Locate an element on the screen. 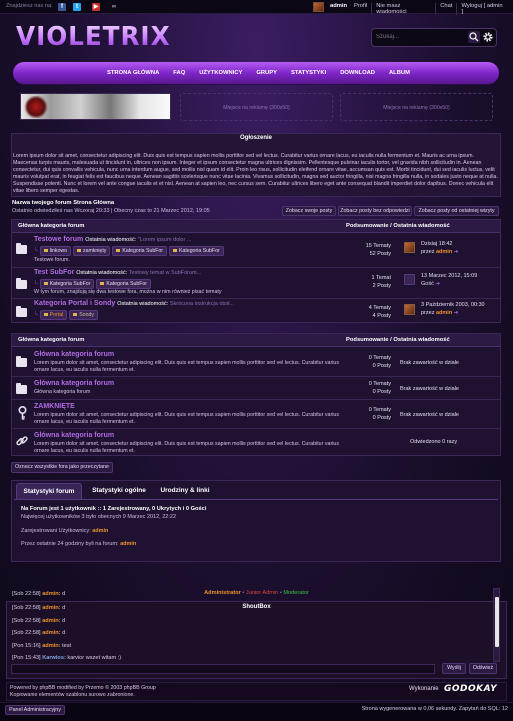 The image size is (513, 721). profile-link: Profil is located at coordinates (360, 9).